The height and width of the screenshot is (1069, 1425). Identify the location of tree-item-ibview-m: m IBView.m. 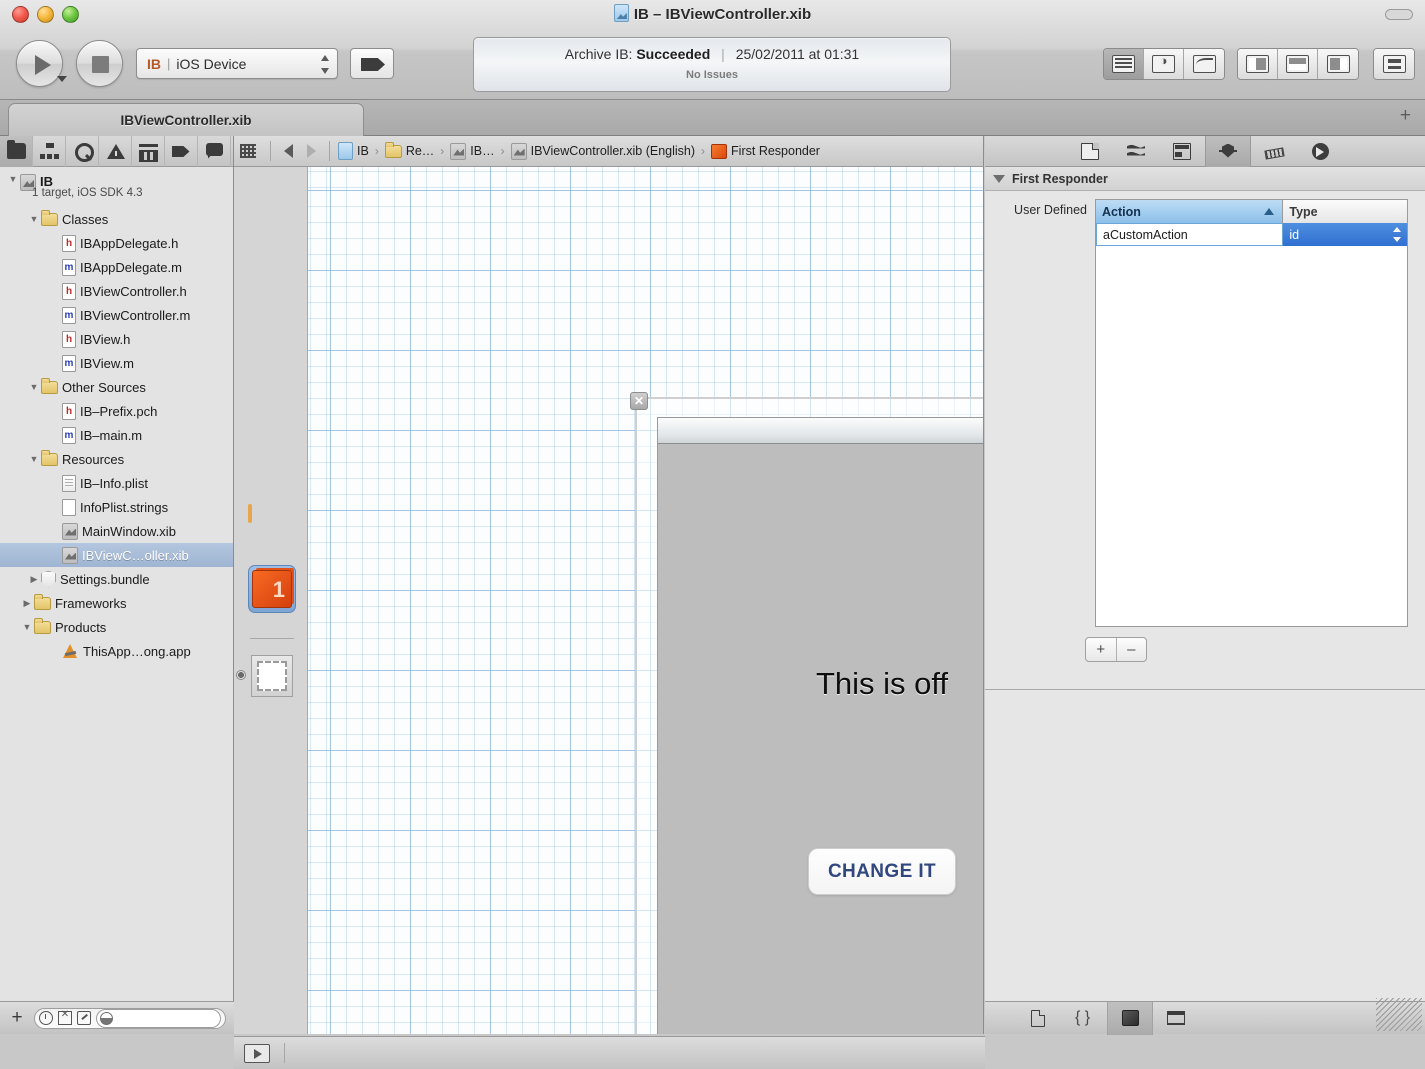
(116, 363).